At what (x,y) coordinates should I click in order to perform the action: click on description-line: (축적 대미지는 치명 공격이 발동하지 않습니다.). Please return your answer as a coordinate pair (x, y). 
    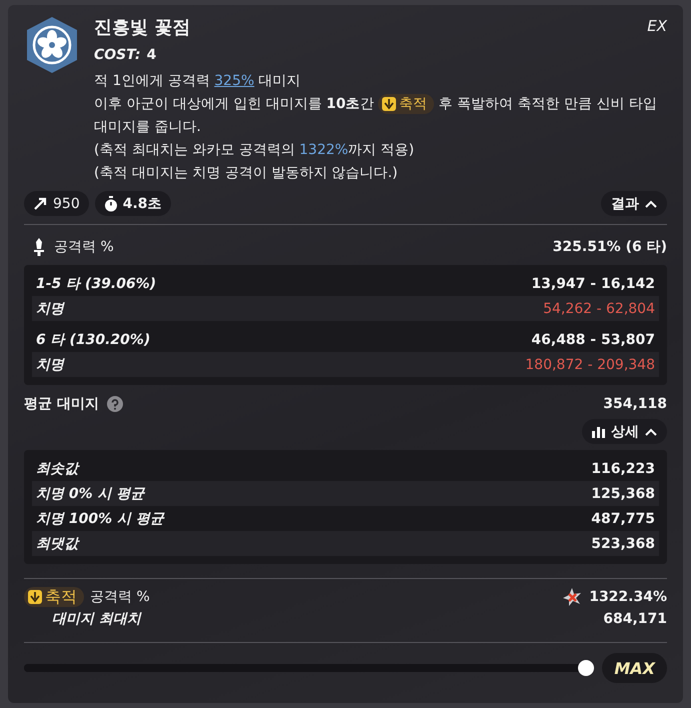
    Looking at the image, I should click on (246, 173).